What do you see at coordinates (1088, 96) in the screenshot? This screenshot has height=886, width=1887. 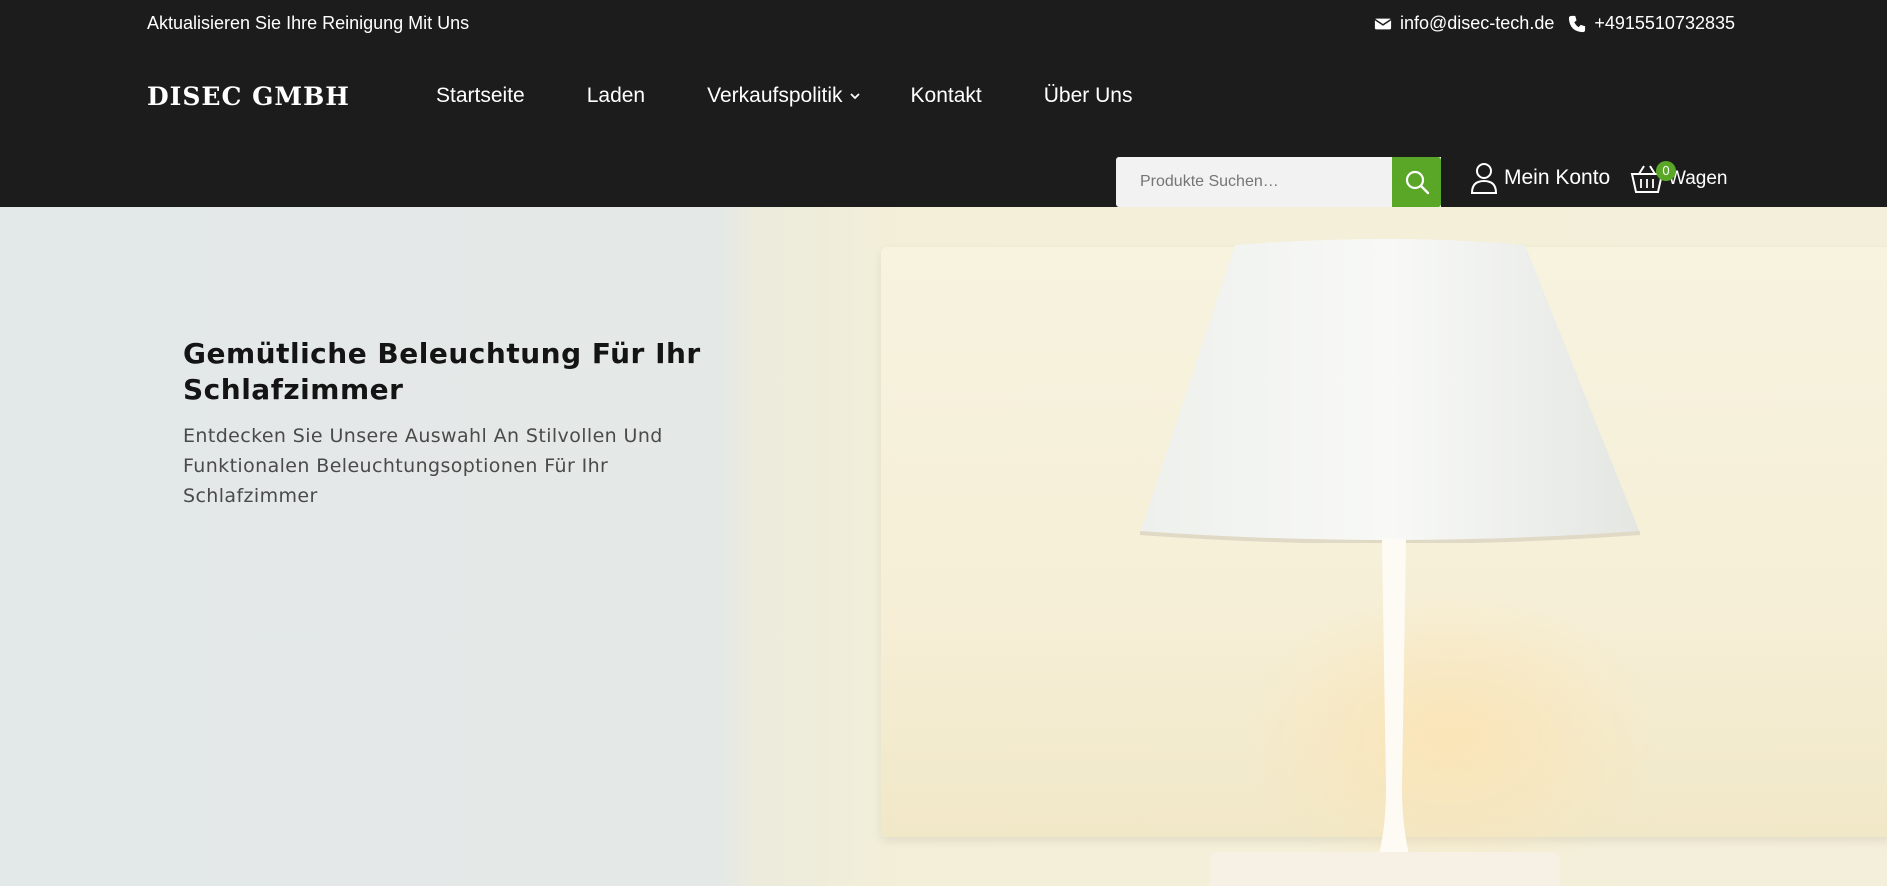 I see `menu-item-ueber-uns: Über Uns` at bounding box center [1088, 96].